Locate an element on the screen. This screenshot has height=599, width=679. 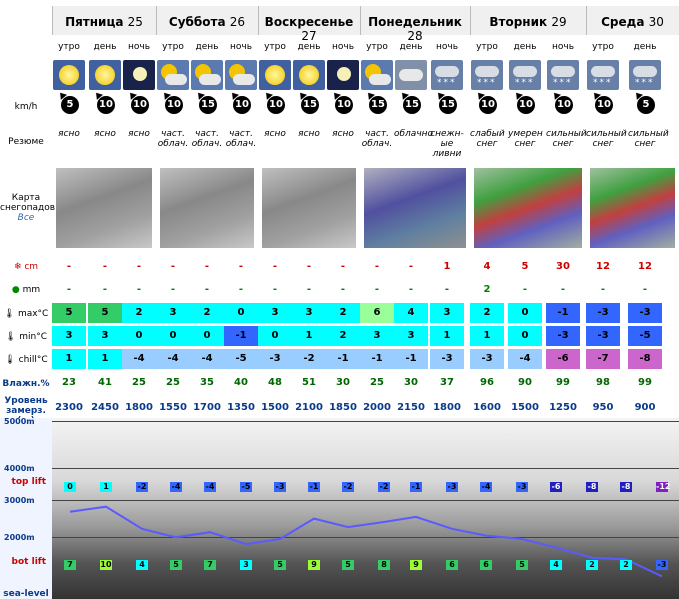
bot-lift-temp: 8 is located at coordinates (384, 565).